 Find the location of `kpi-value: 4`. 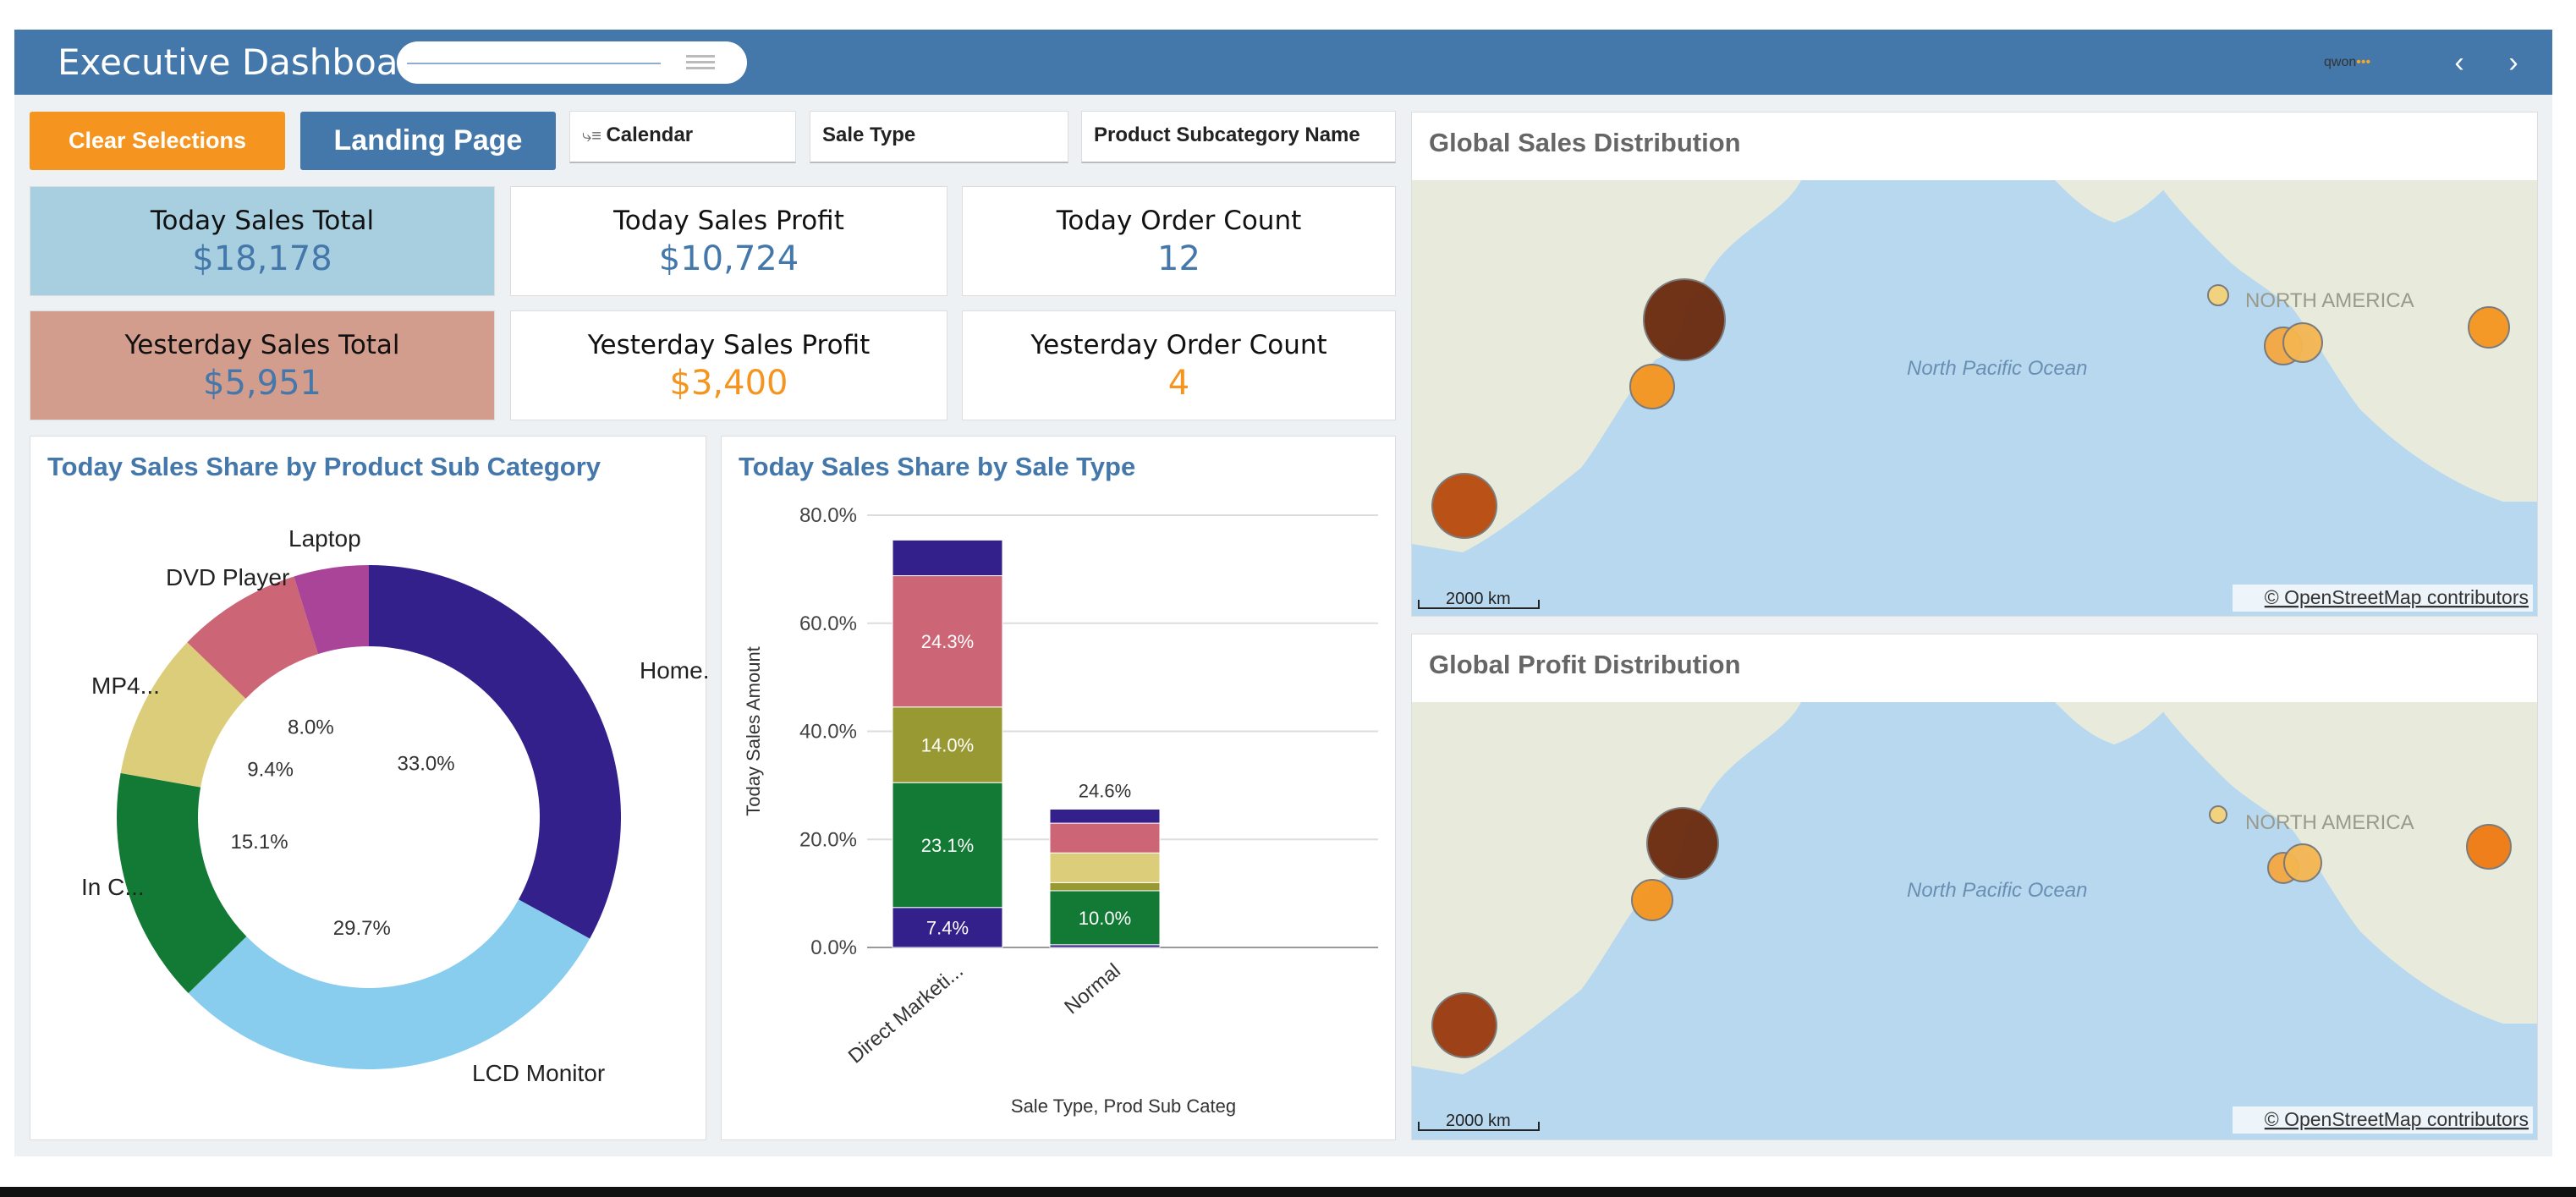

kpi-value: 4 is located at coordinates (1178, 384).